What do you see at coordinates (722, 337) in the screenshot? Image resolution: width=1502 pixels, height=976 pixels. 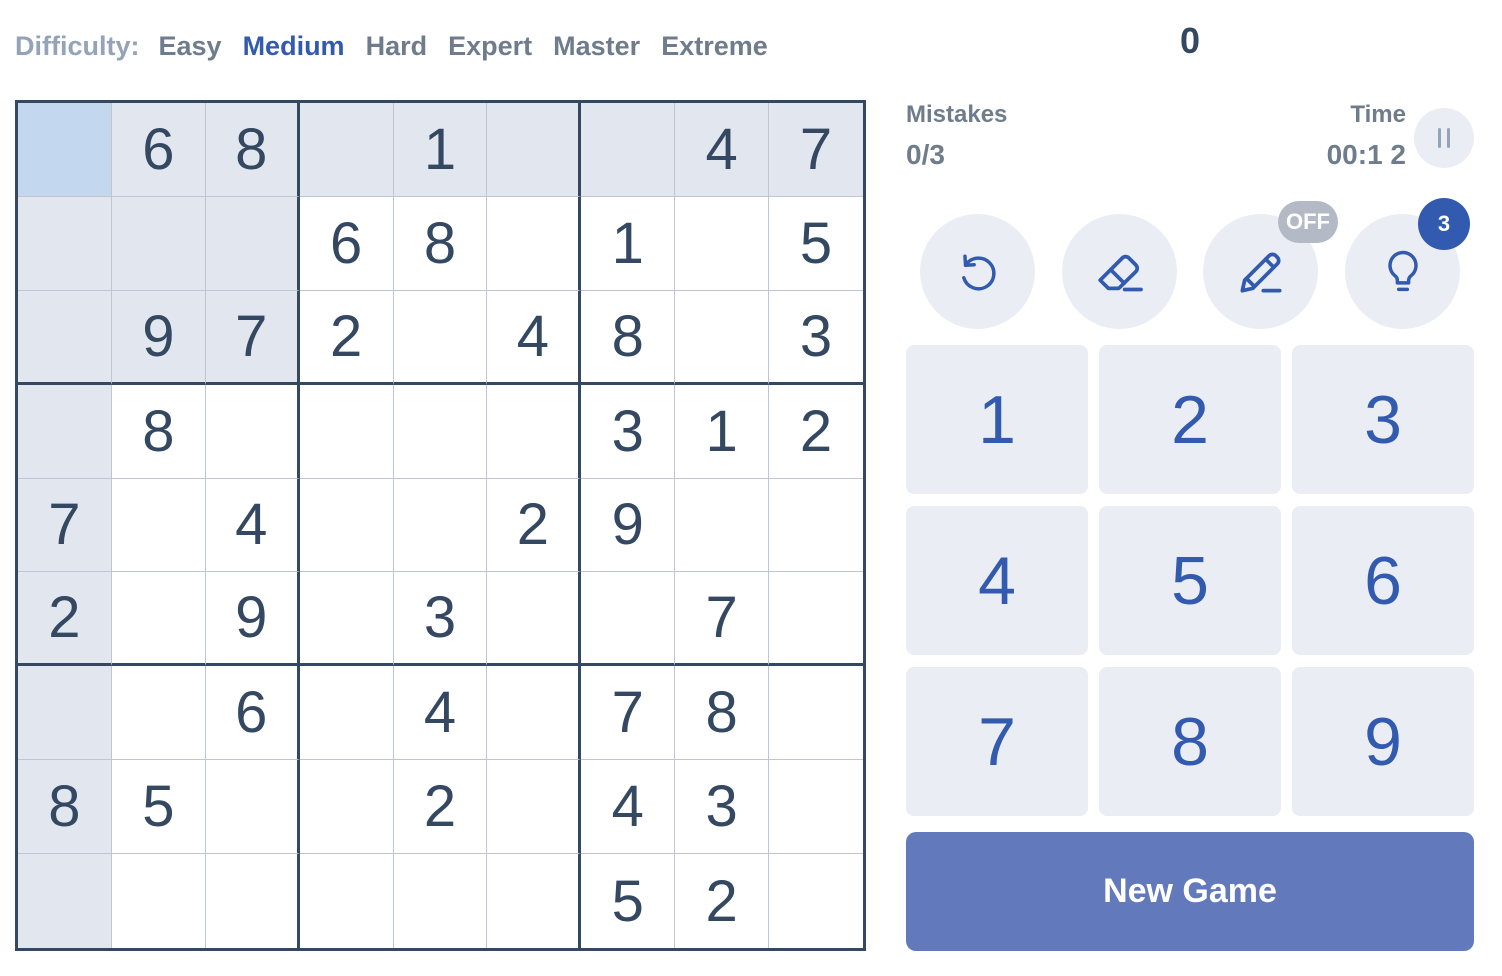 I see `board-cell-r3c8` at bounding box center [722, 337].